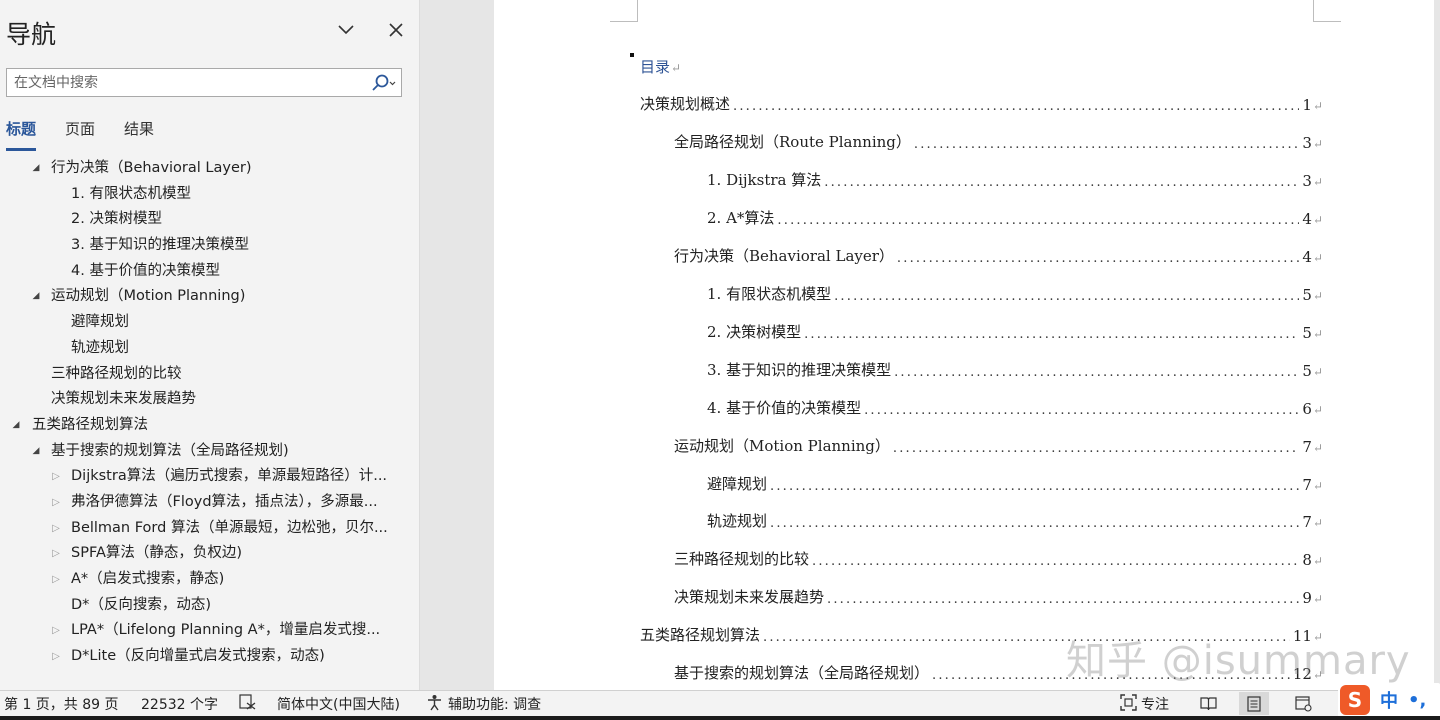 This screenshot has width=1440, height=720. I want to click on accessibility-icon, so click(434, 704).